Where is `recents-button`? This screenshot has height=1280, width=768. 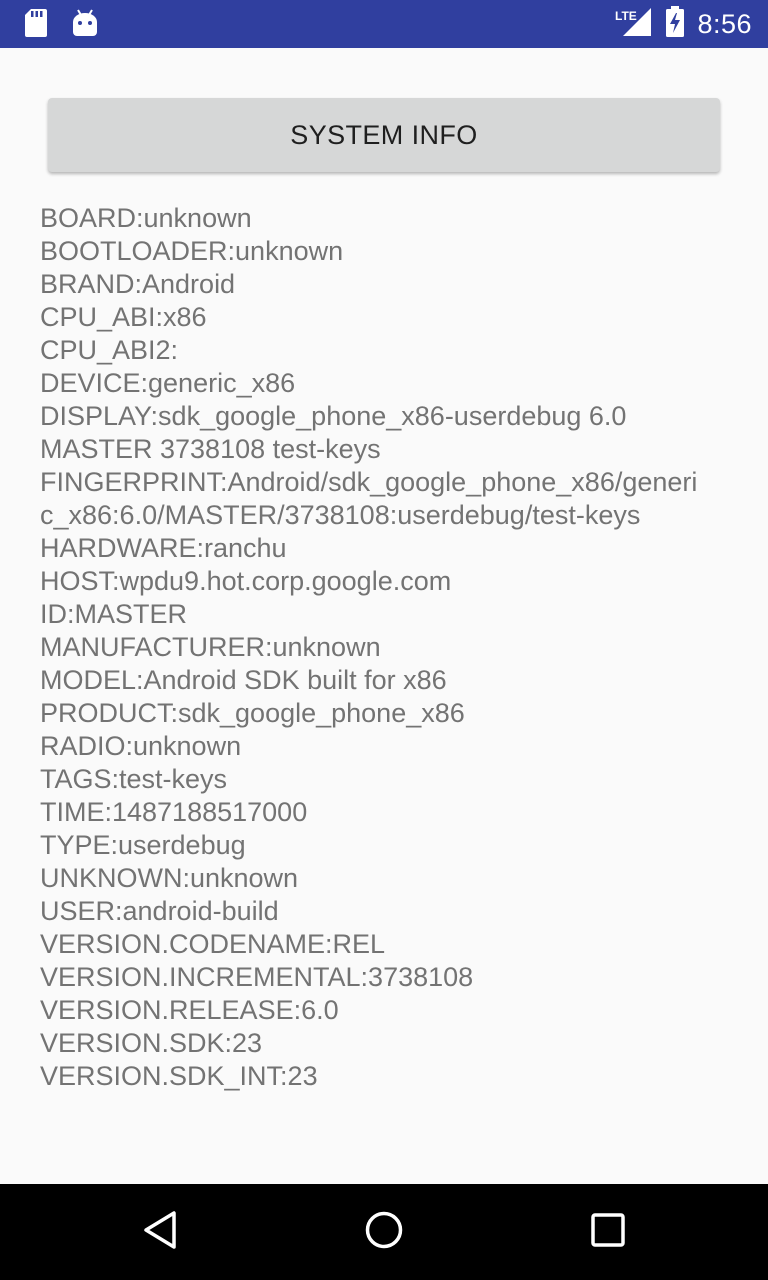
recents-button is located at coordinates (608, 1232).